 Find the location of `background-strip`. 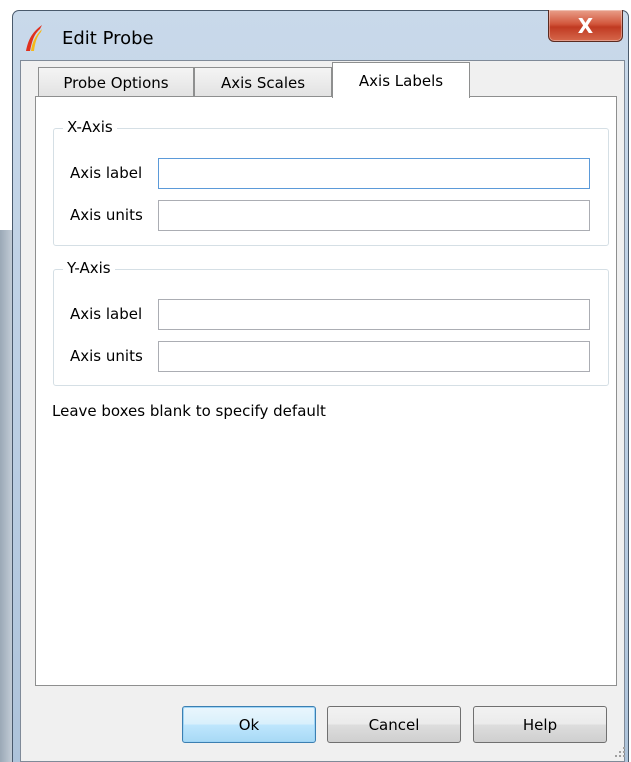

background-strip is located at coordinates (6, 496).